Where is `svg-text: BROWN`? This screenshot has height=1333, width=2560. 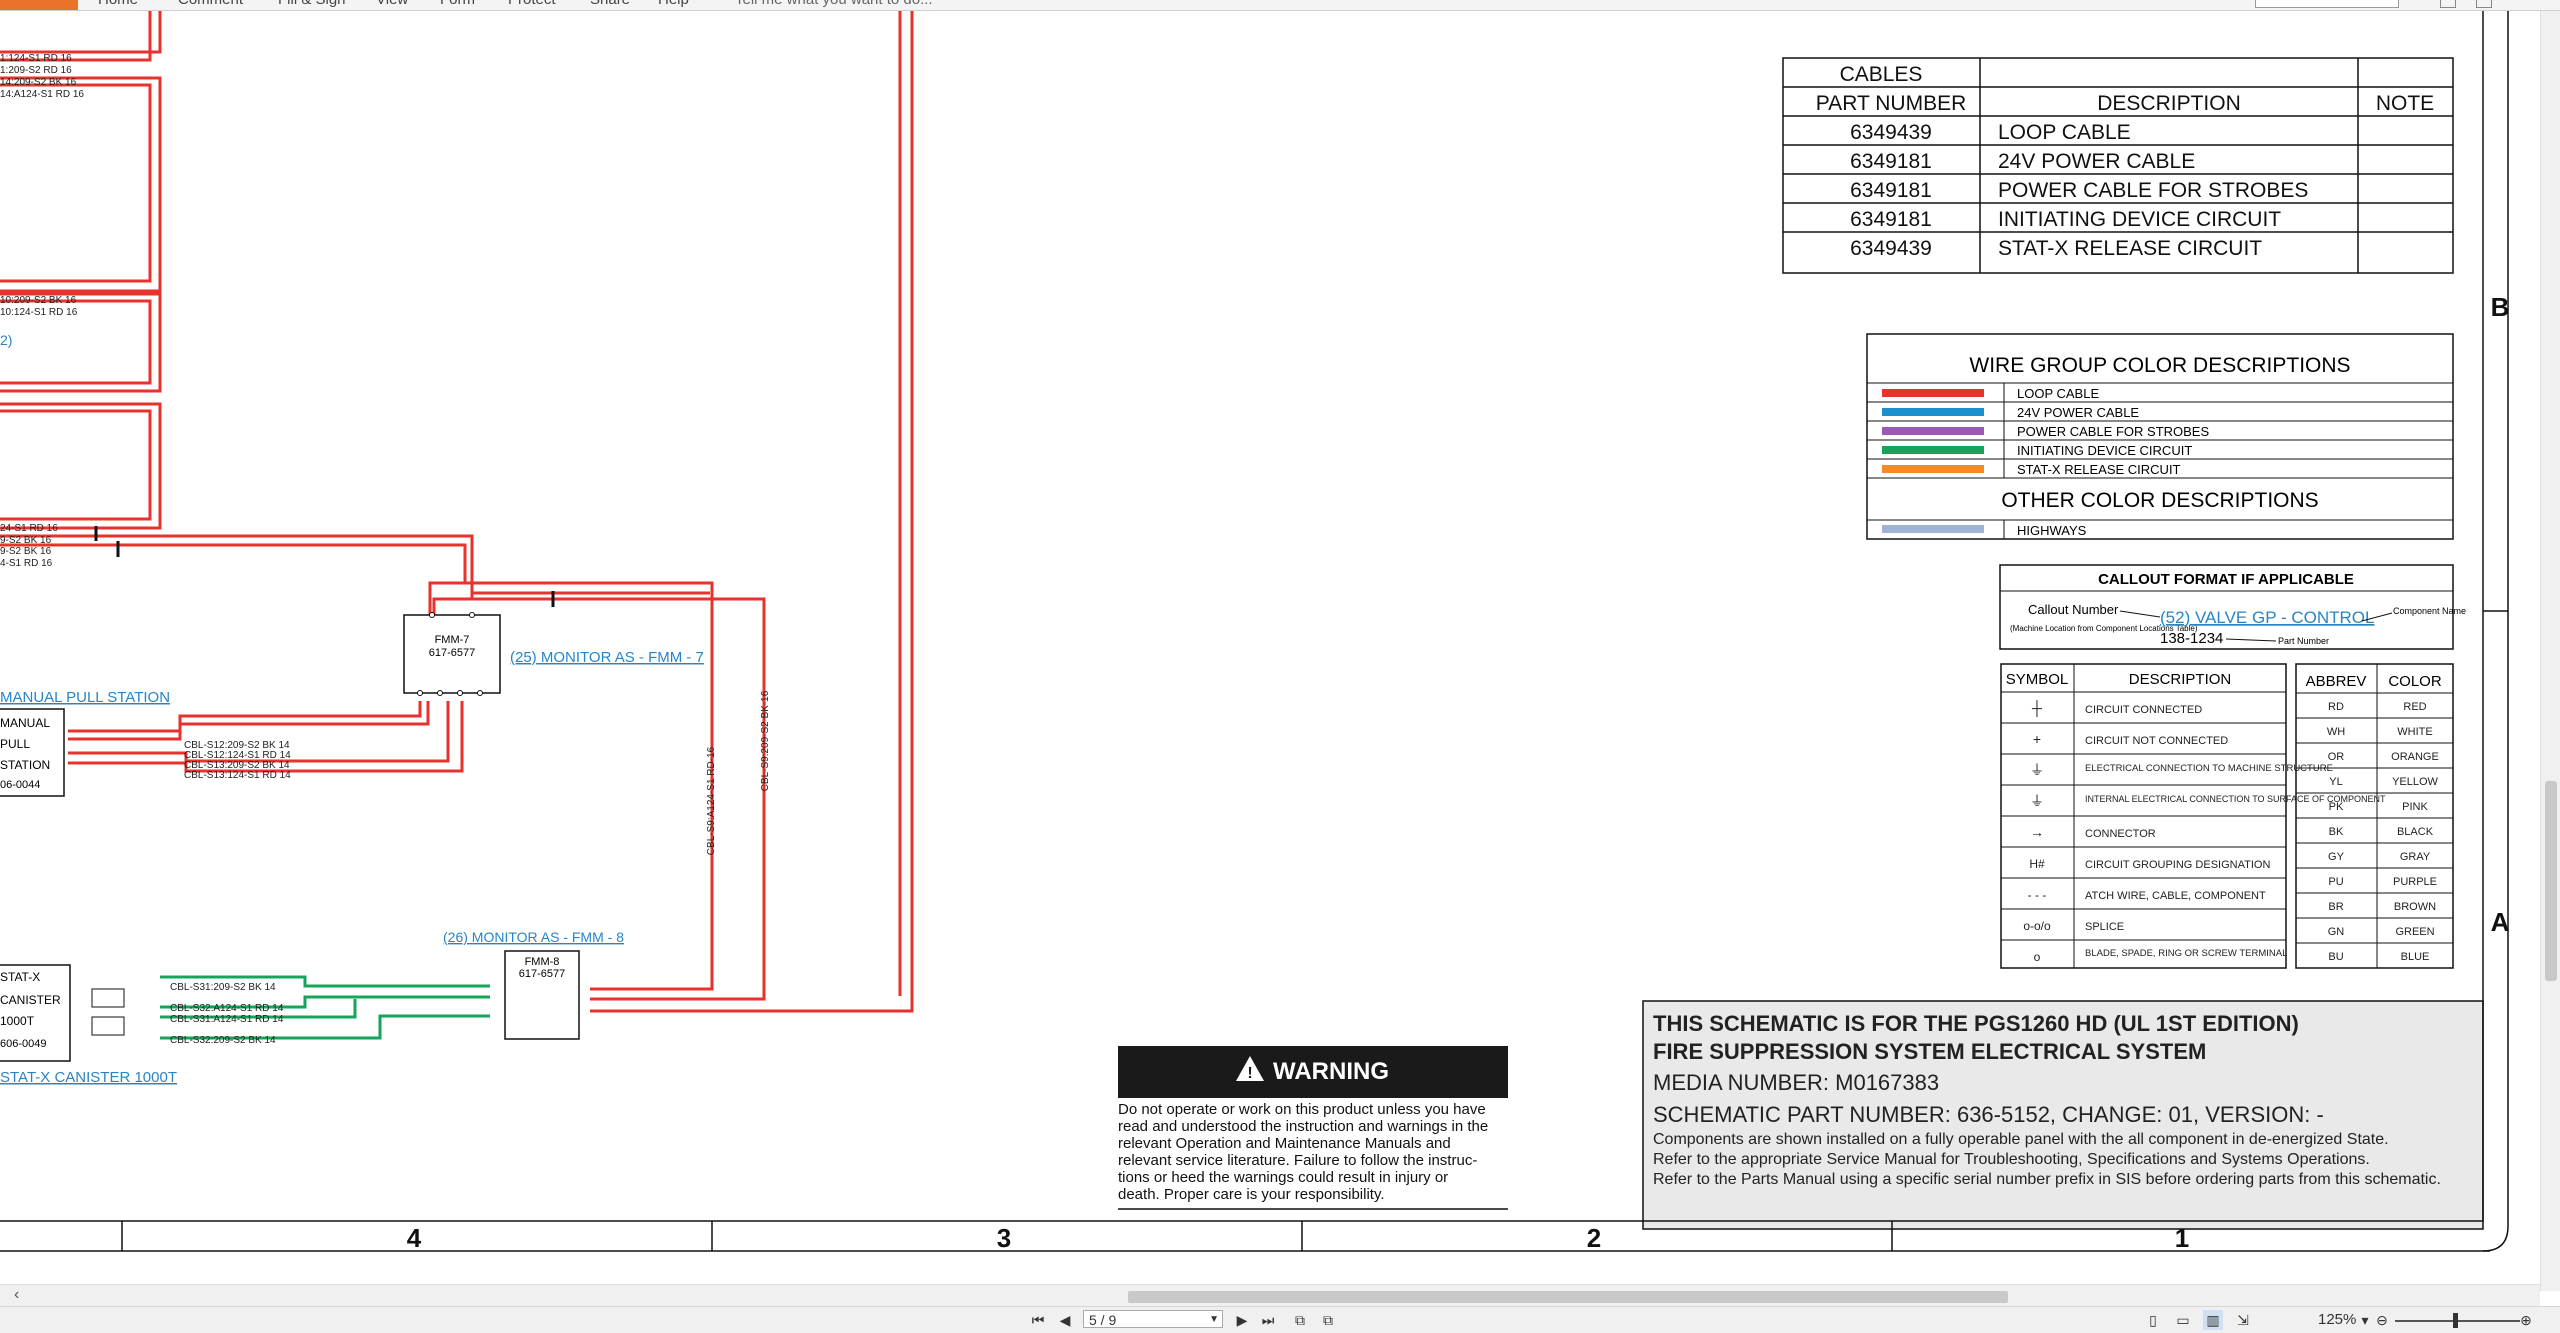 svg-text: BROWN is located at coordinates (2415, 907).